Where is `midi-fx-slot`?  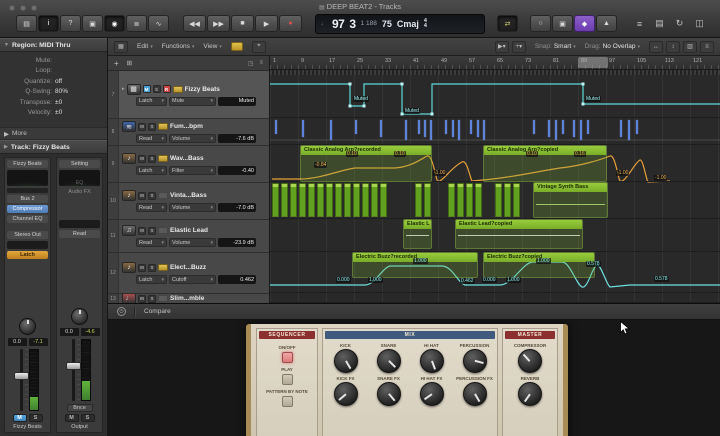 midi-fx-slot is located at coordinates (27, 190).